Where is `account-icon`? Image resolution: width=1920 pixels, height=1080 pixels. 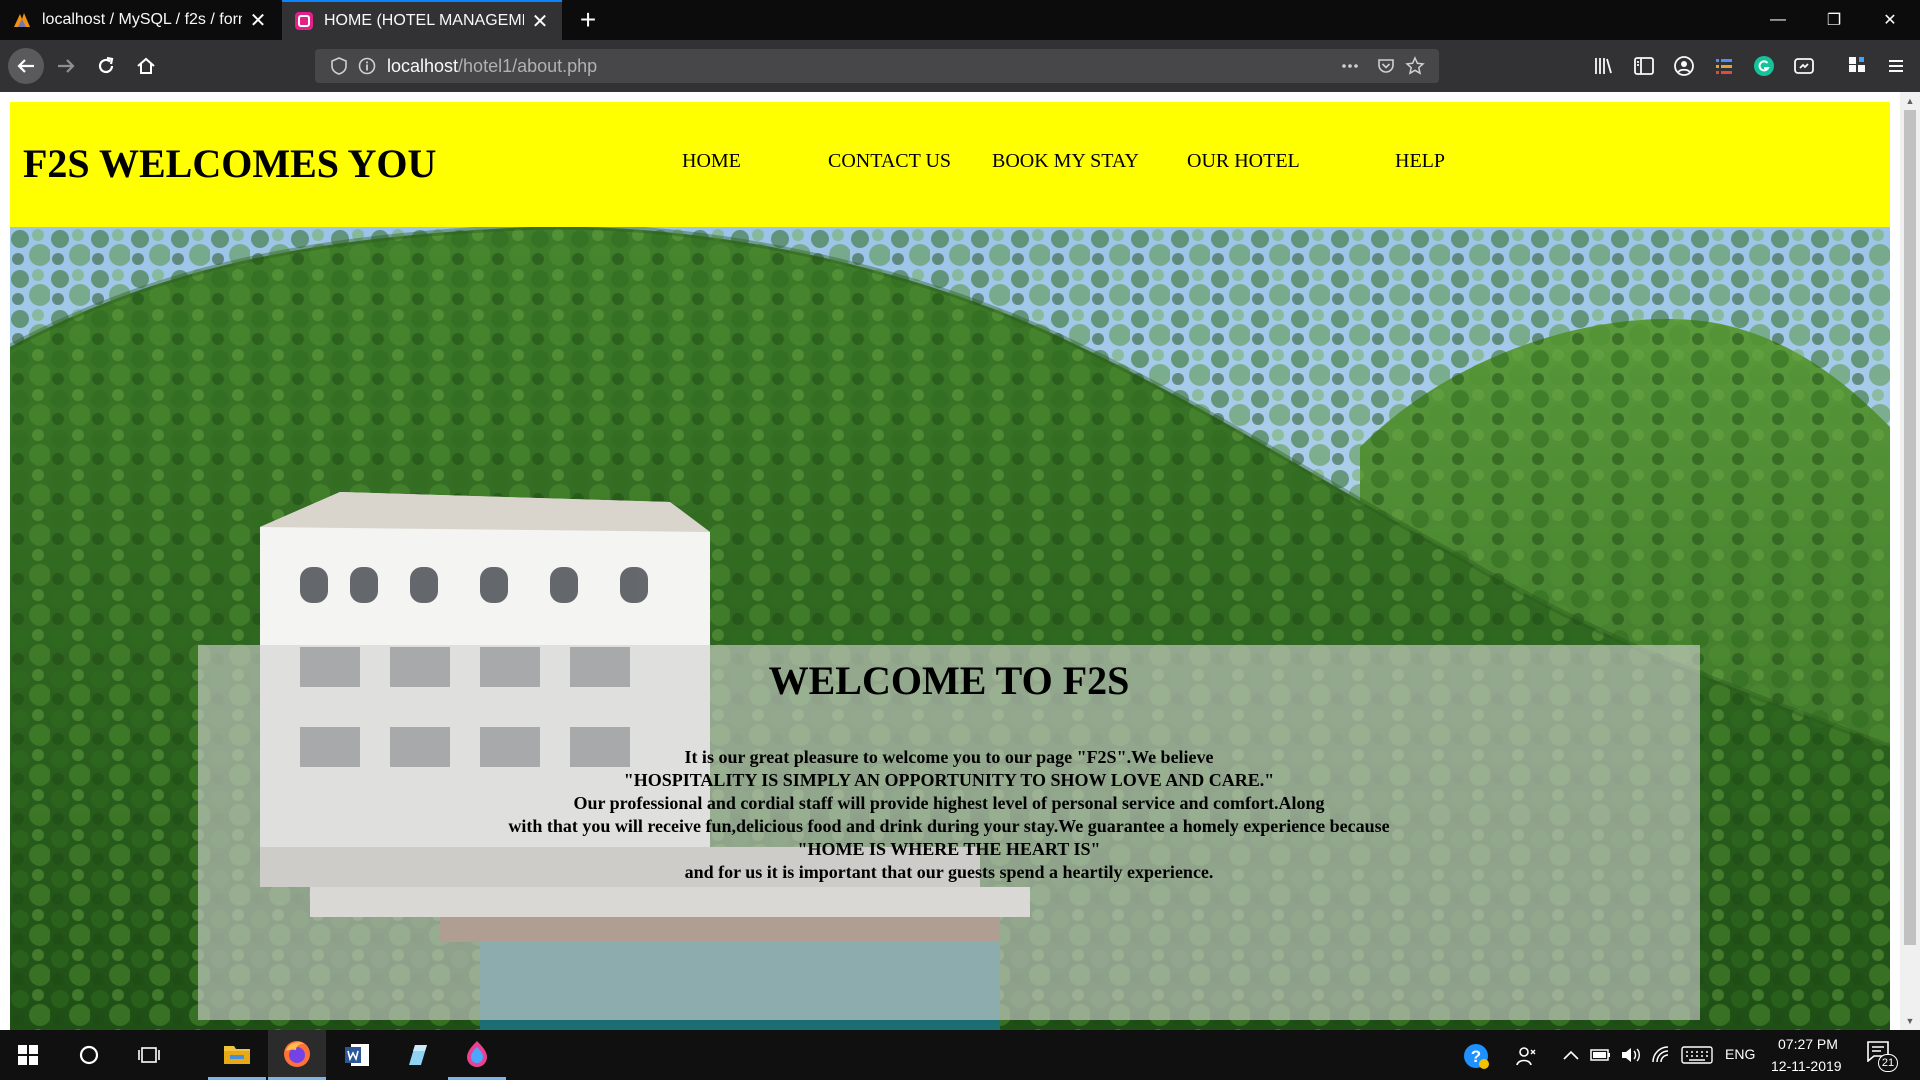
account-icon is located at coordinates (1684, 66).